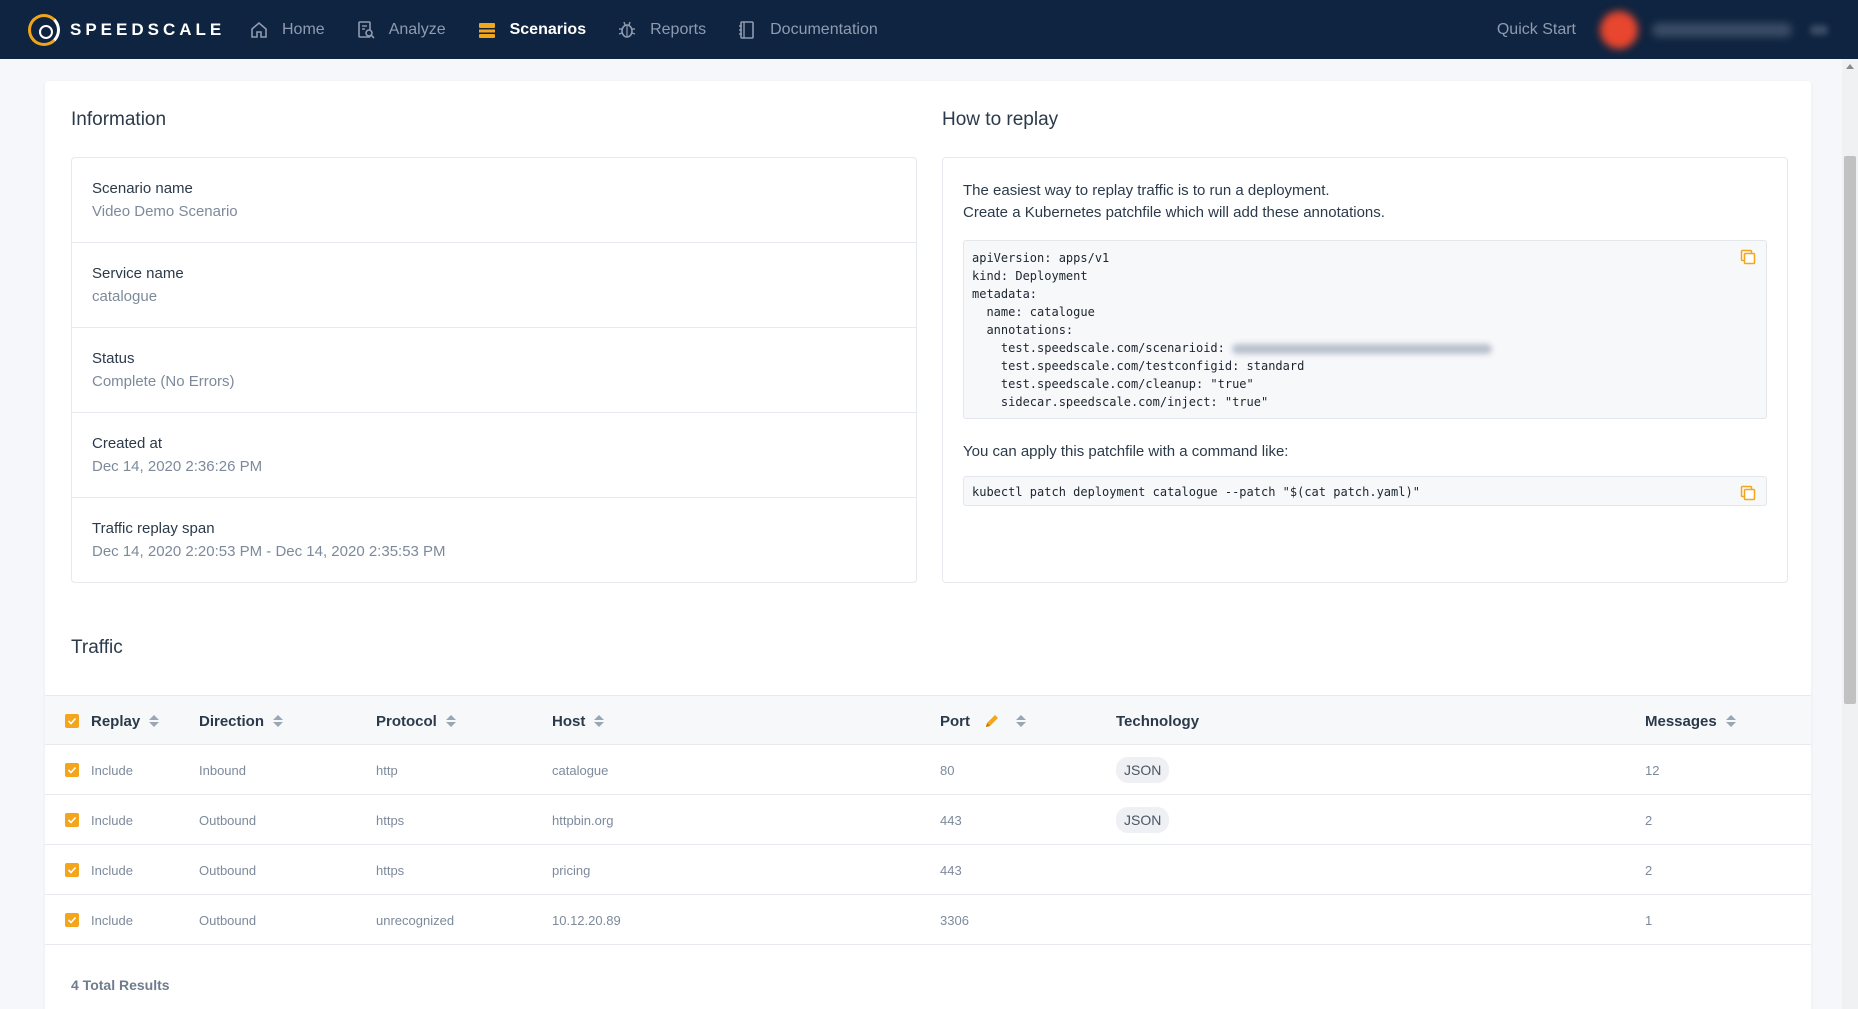  What do you see at coordinates (116, 721) in the screenshot?
I see `column-label: Replay` at bounding box center [116, 721].